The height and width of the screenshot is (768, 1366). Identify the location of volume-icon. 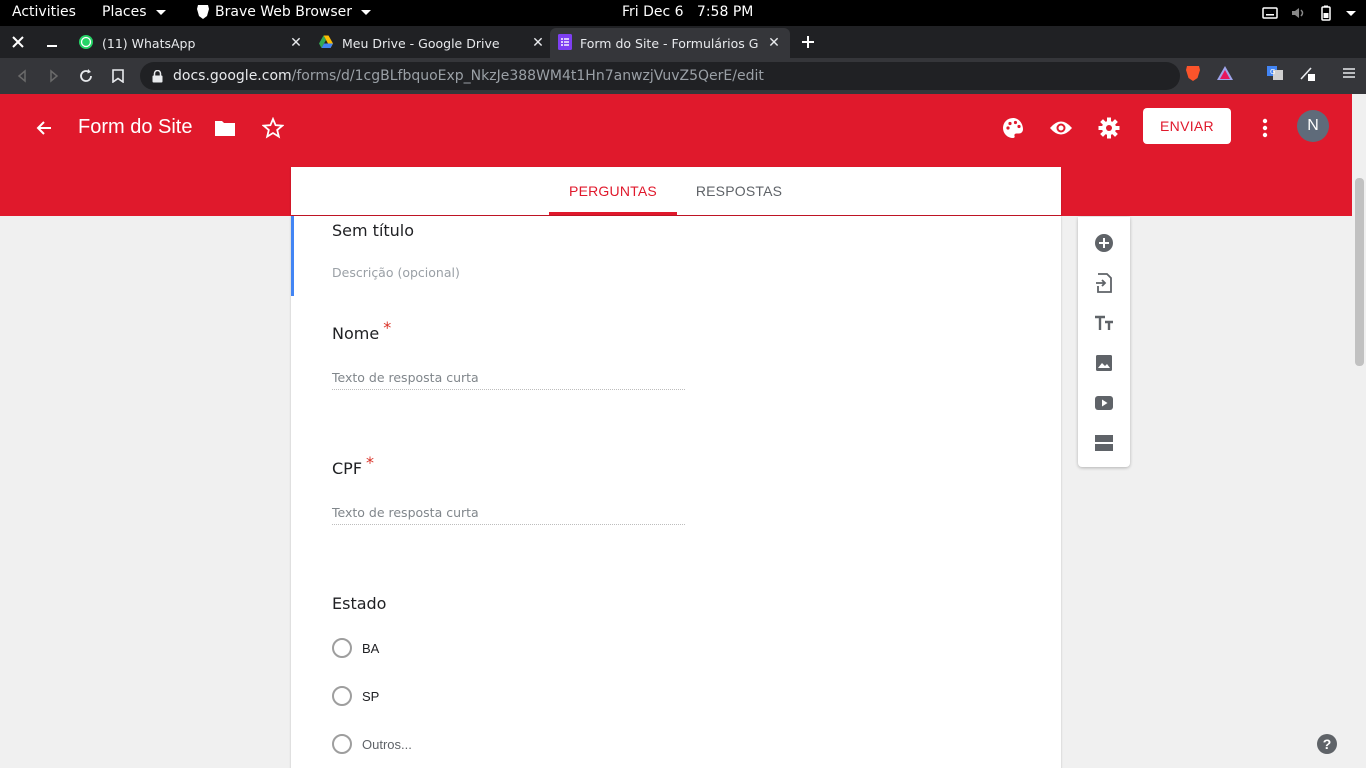
(1298, 13).